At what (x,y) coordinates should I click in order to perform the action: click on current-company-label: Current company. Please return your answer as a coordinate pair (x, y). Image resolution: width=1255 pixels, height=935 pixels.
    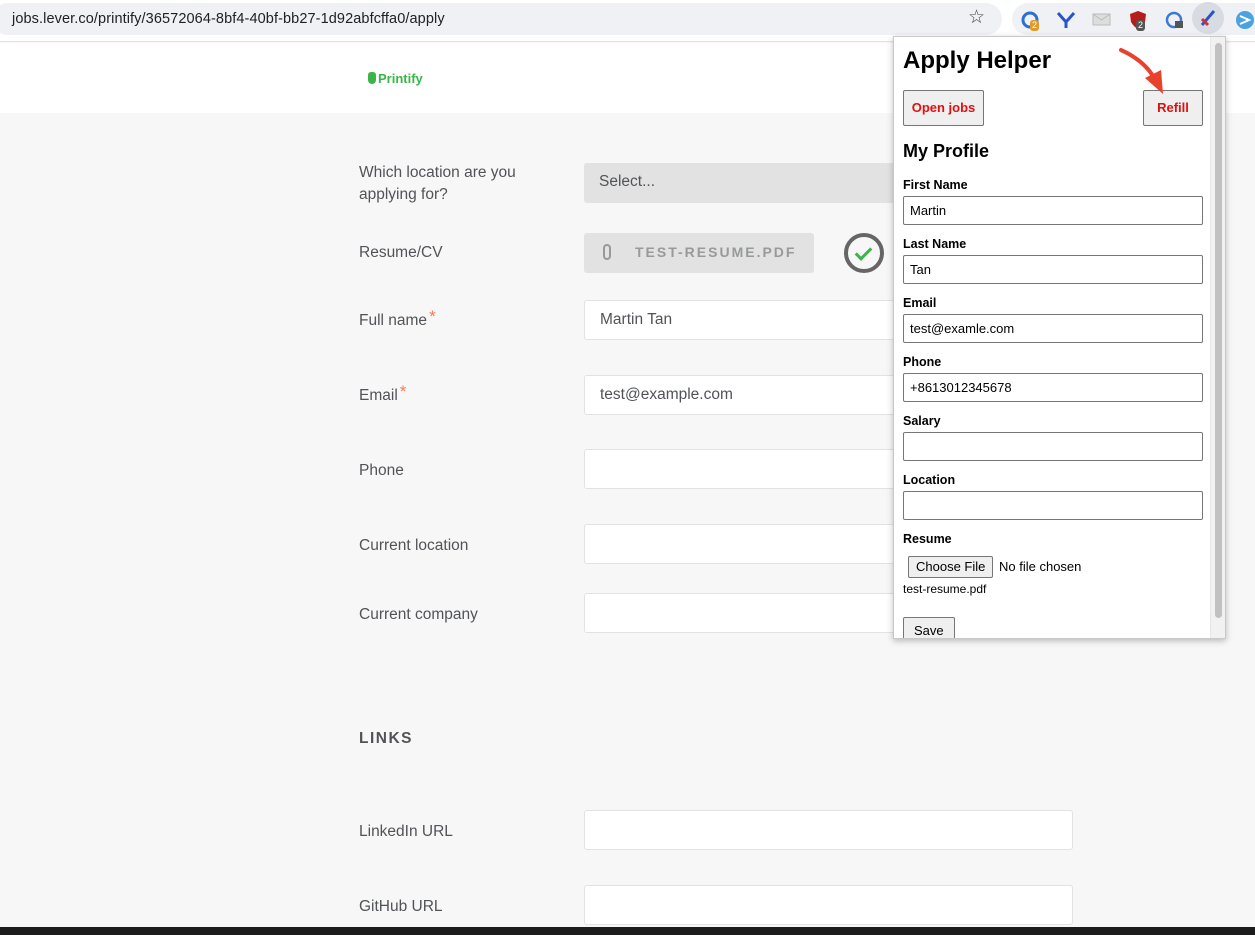
    Looking at the image, I should click on (418, 614).